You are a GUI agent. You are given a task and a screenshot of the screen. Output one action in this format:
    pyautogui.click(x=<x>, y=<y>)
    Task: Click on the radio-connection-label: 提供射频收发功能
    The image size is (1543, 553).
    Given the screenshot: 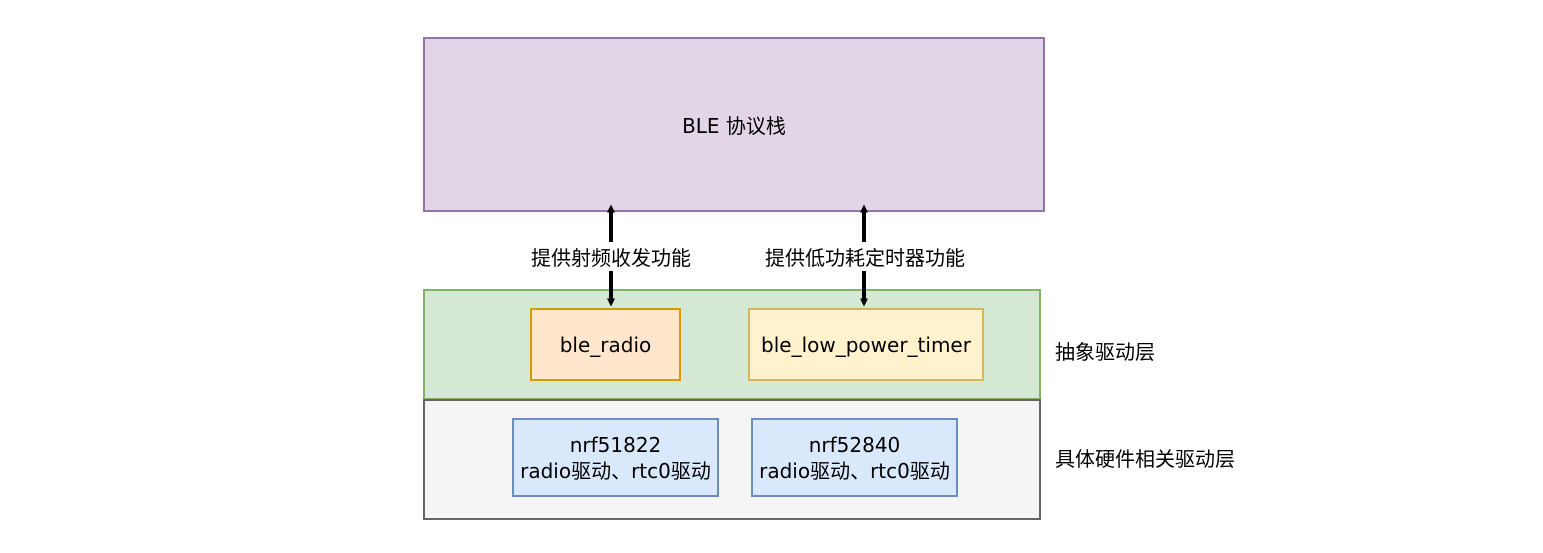 What is the action you would take?
    pyautogui.click(x=611, y=256)
    